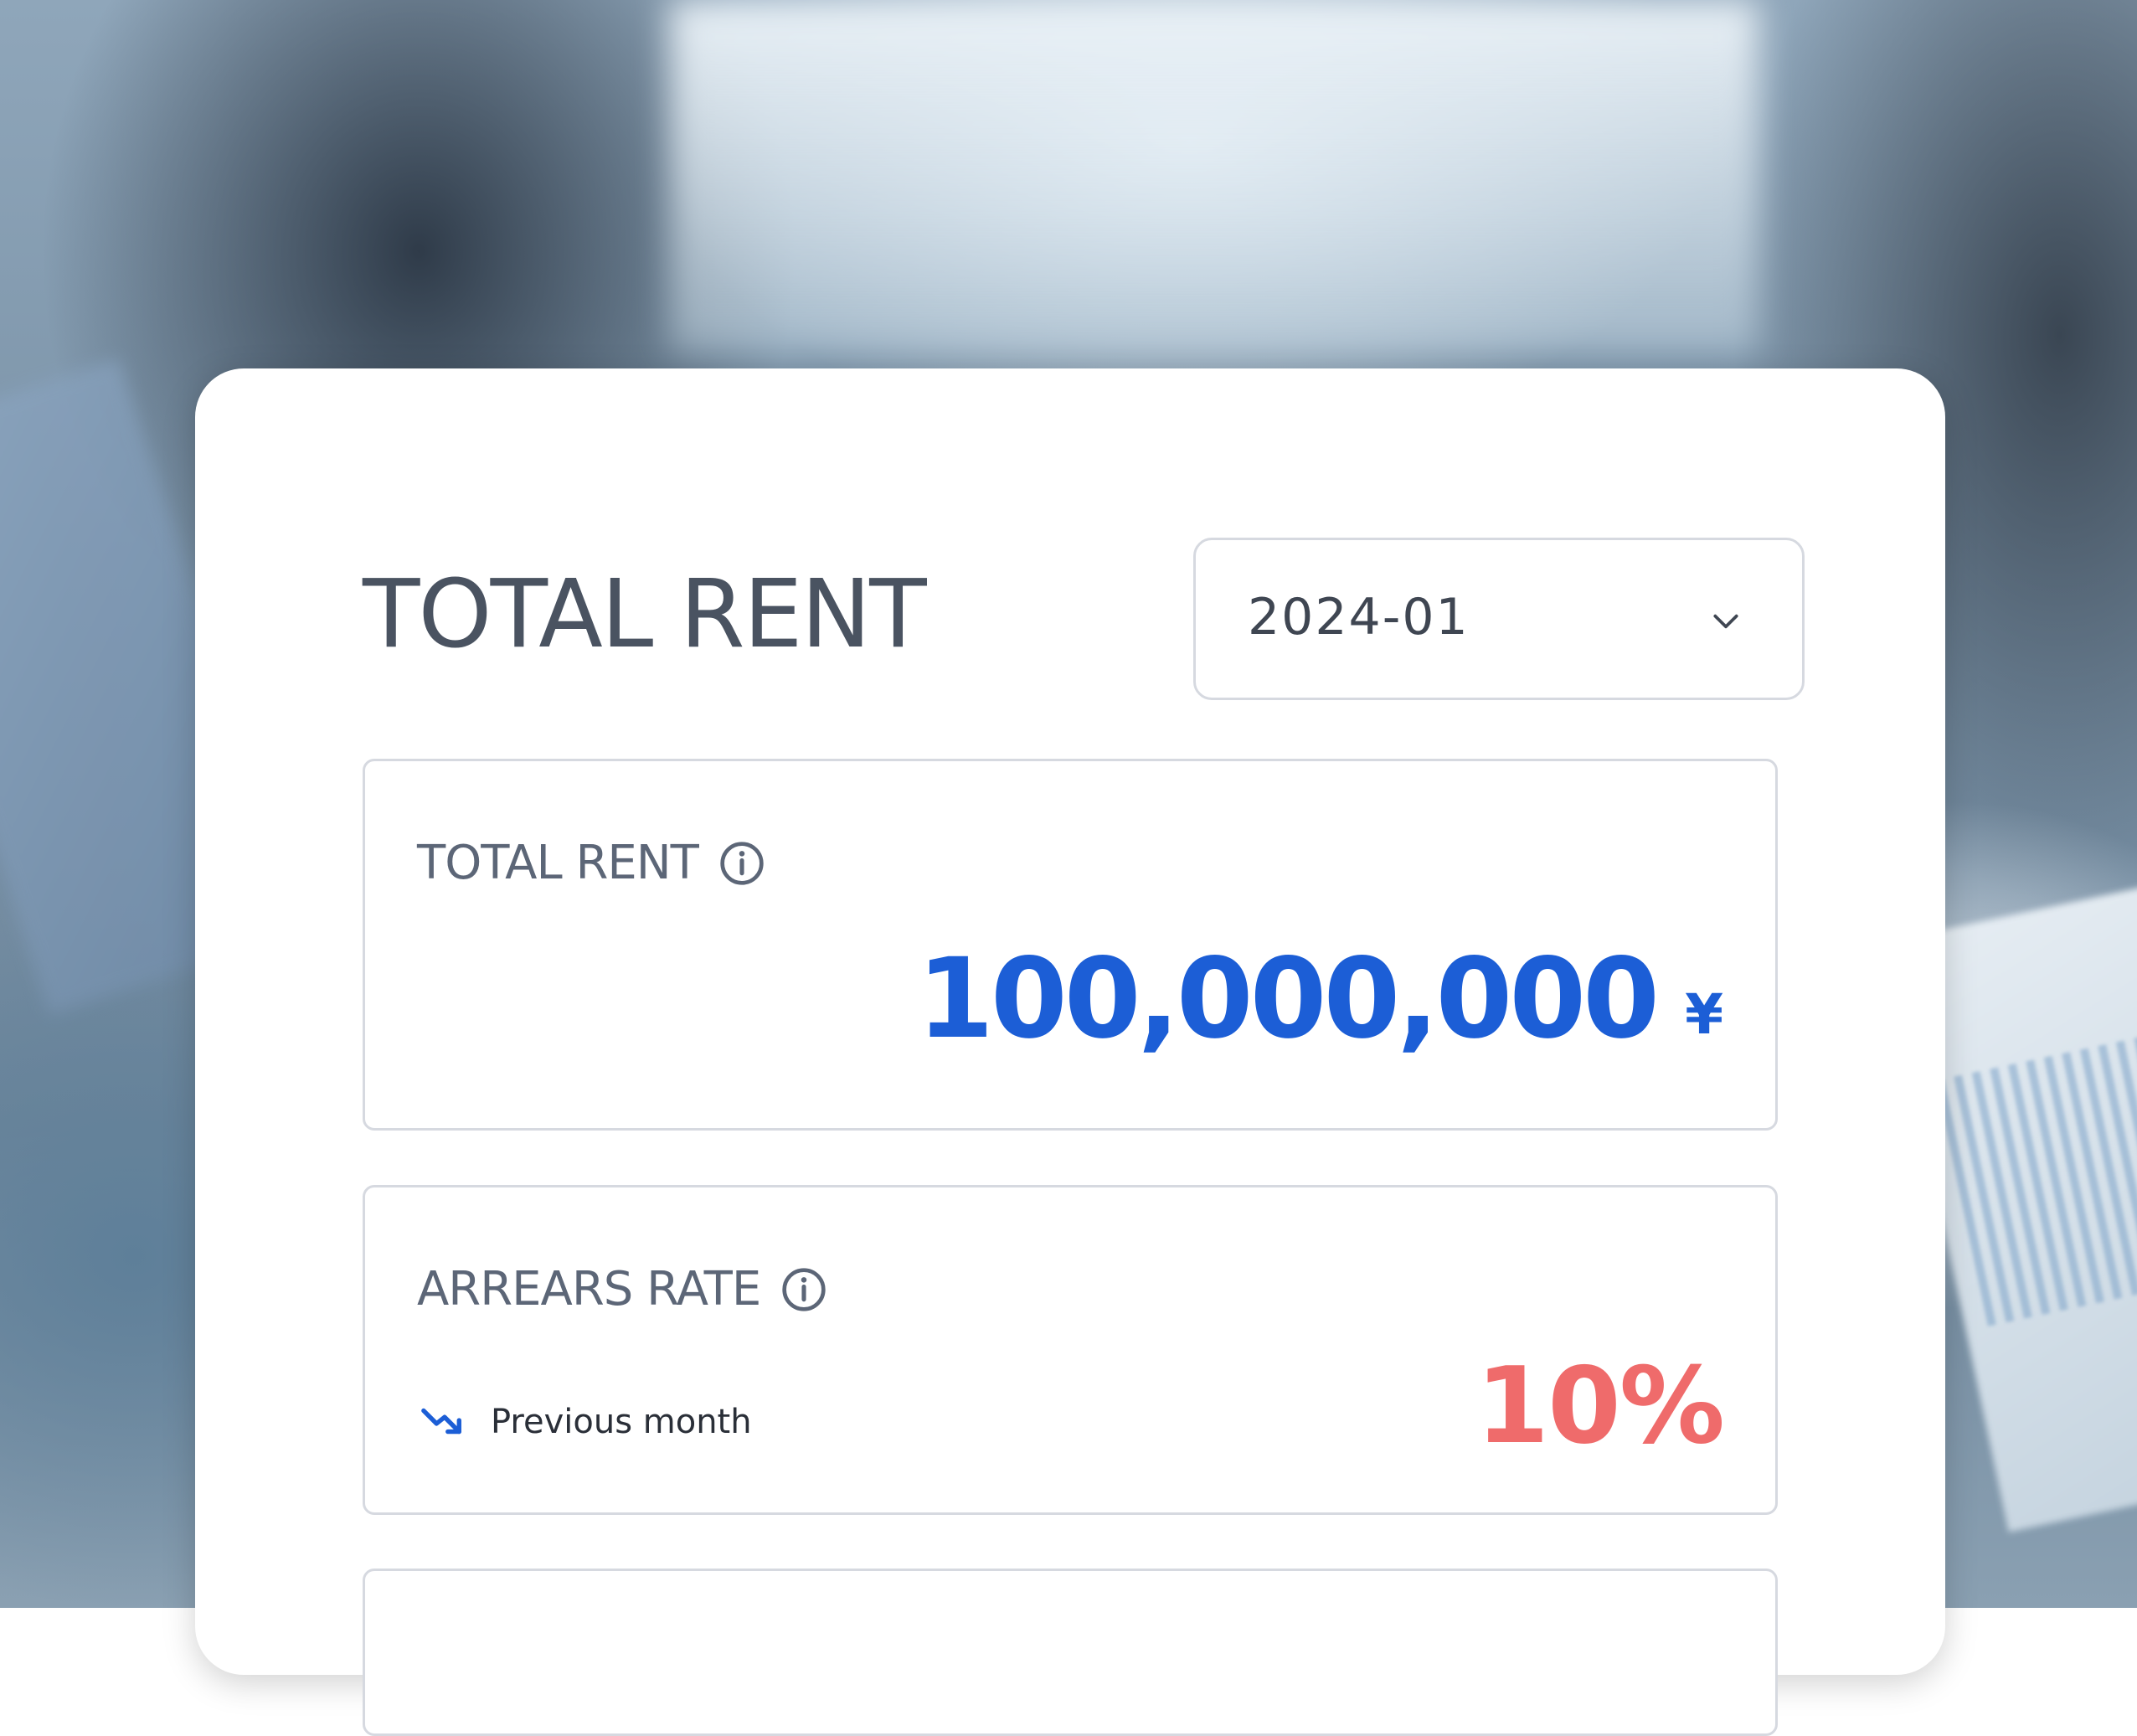  Describe the element at coordinates (558, 863) in the screenshot. I see `total-rent-label: TOTAL RENT` at that location.